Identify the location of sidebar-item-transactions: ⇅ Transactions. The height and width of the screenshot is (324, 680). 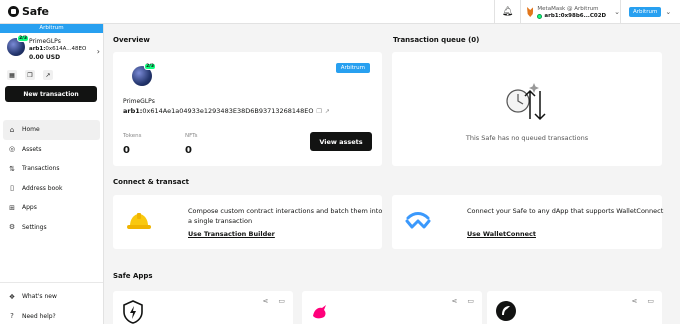
(51, 169).